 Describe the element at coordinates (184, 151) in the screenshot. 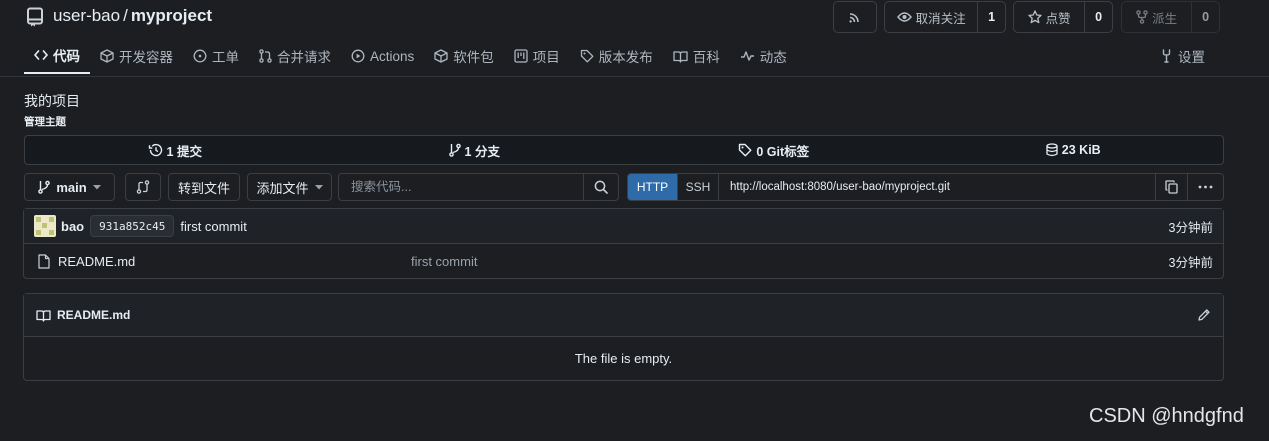

I see `commits-count: 1 提交` at that location.